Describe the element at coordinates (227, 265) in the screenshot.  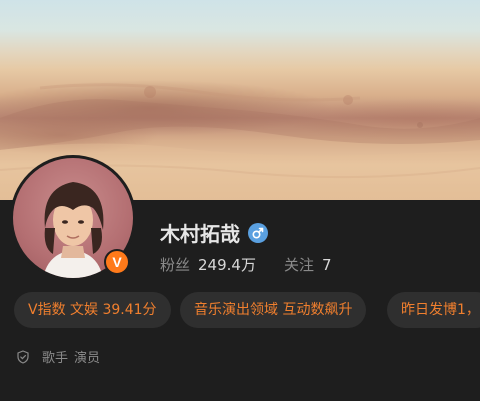
I see `followers-count: 249.4万` at that location.